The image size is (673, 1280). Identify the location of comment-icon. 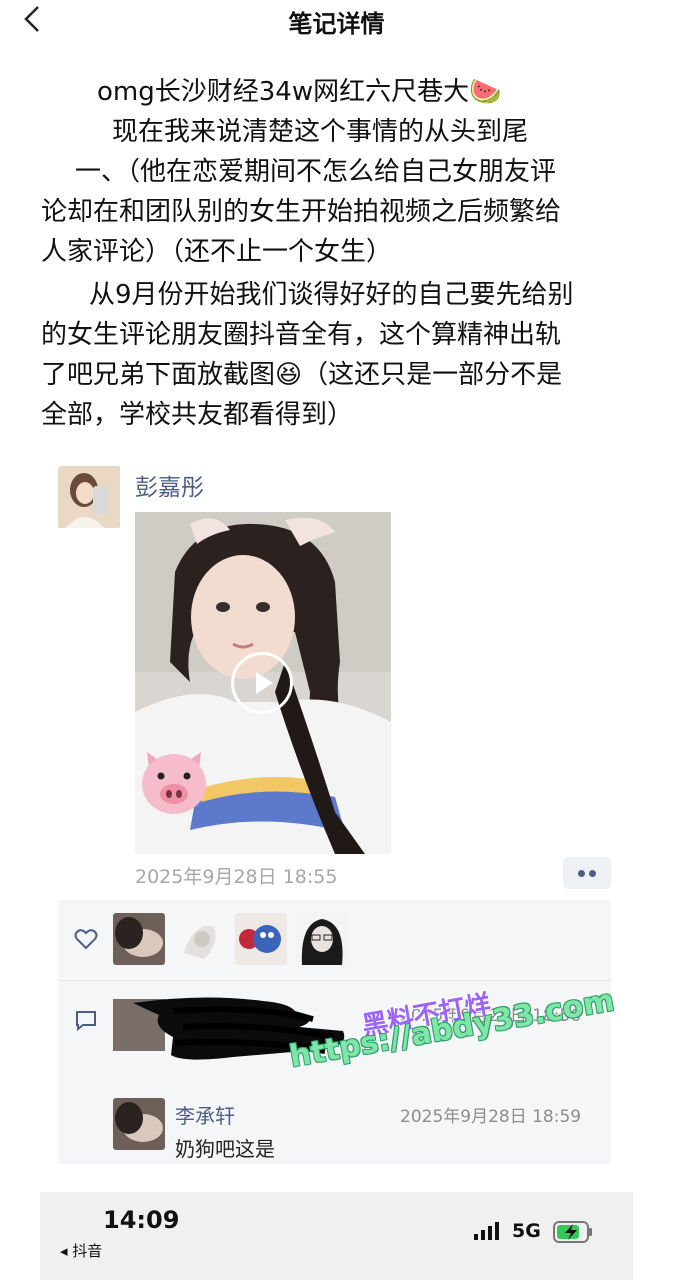
(86, 1021).